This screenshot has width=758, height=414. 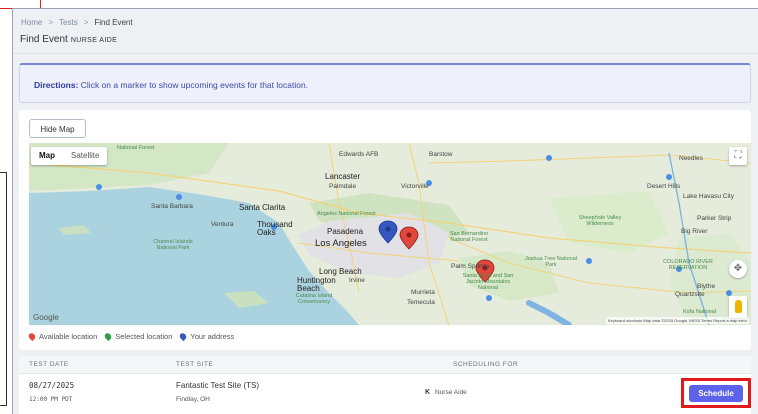 I want to click on schedule-button: Schedule, so click(x=716, y=393).